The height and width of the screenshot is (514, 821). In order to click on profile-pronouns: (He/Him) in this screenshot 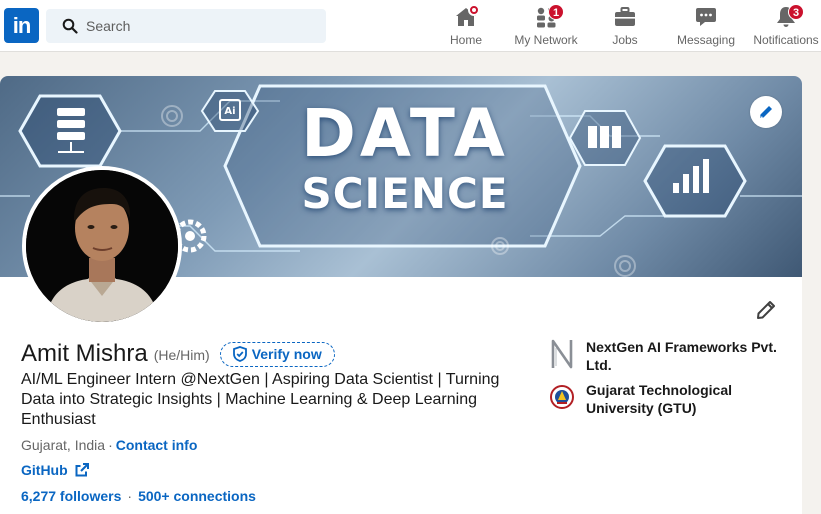, I will do `click(181, 355)`.